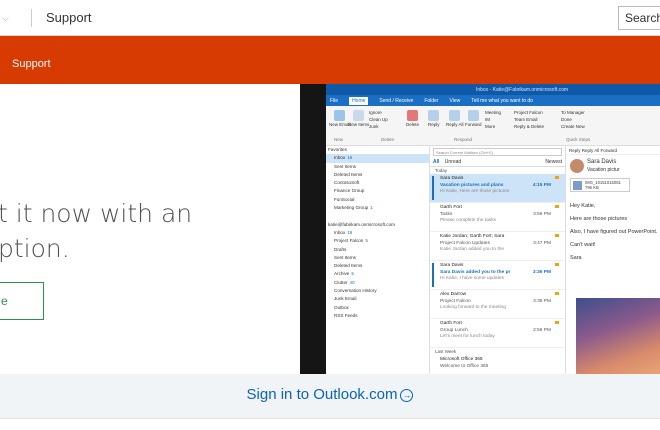 This screenshot has width=660, height=430. What do you see at coordinates (31, 64) in the screenshot?
I see `support-nav-label: Support` at bounding box center [31, 64].